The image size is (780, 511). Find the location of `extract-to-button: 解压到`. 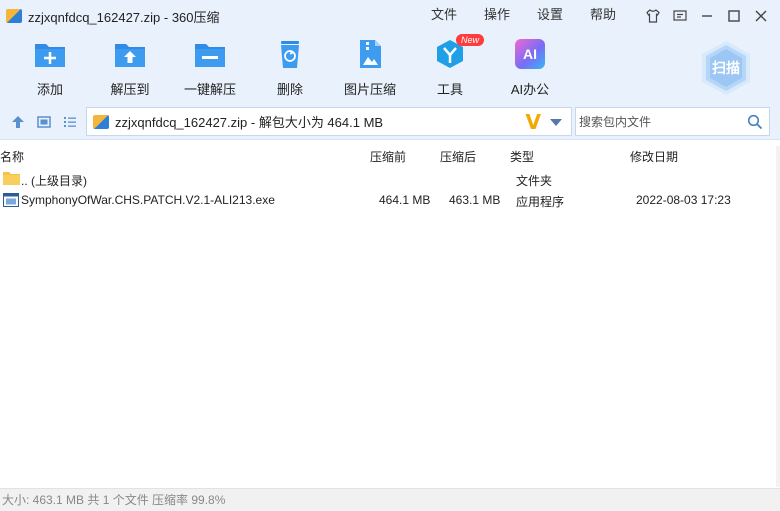

extract-to-button: 解压到 is located at coordinates (130, 68).